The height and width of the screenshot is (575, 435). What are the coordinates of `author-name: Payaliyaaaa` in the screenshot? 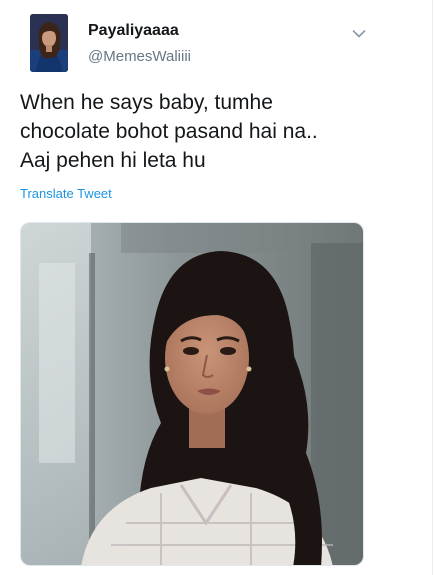 It's located at (133, 31).